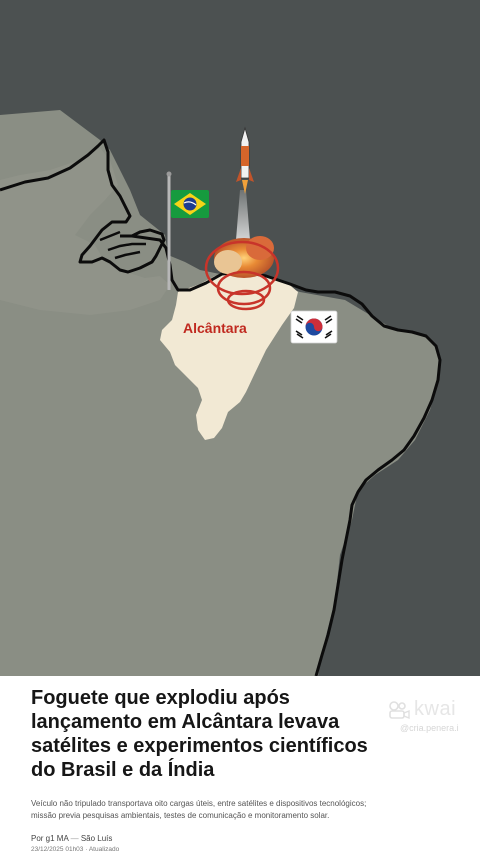 This screenshot has height=854, width=480. Describe the element at coordinates (215, 328) in the screenshot. I see `alcantara-label: Alcântara` at that location.